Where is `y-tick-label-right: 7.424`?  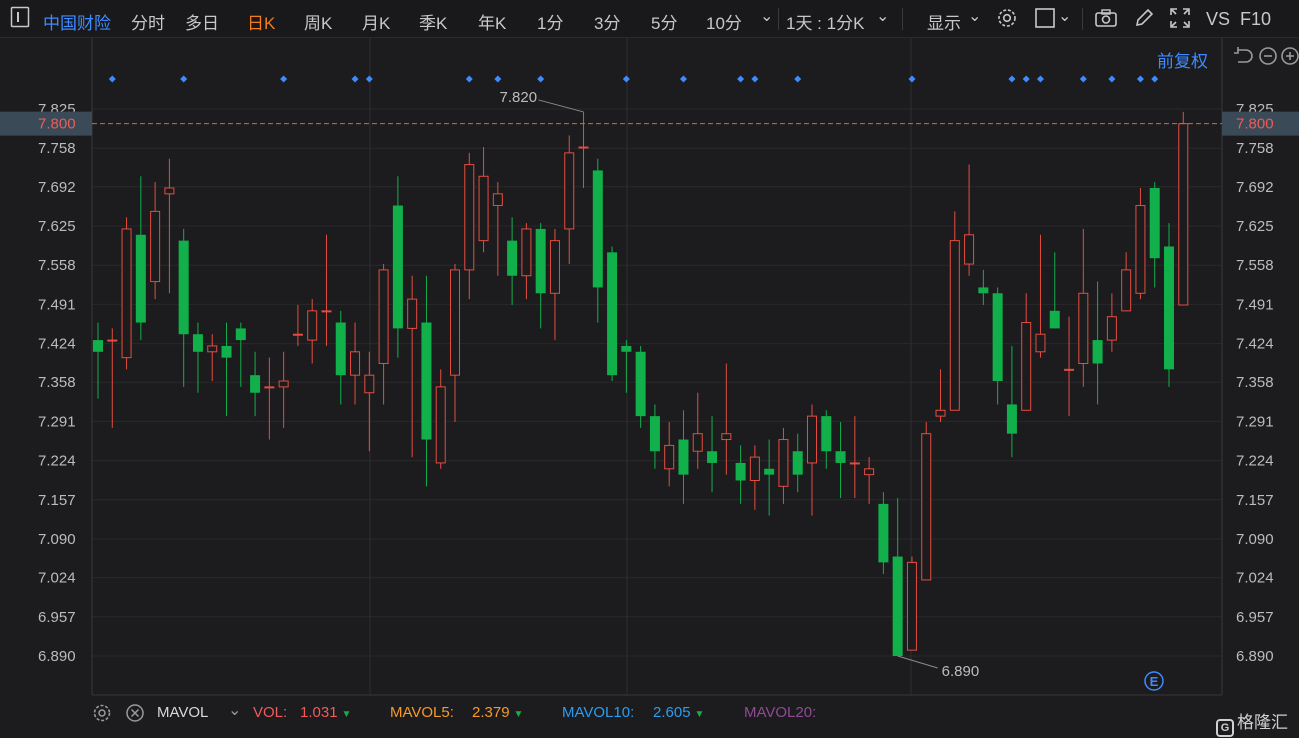 y-tick-label-right: 7.424 is located at coordinates (1255, 344).